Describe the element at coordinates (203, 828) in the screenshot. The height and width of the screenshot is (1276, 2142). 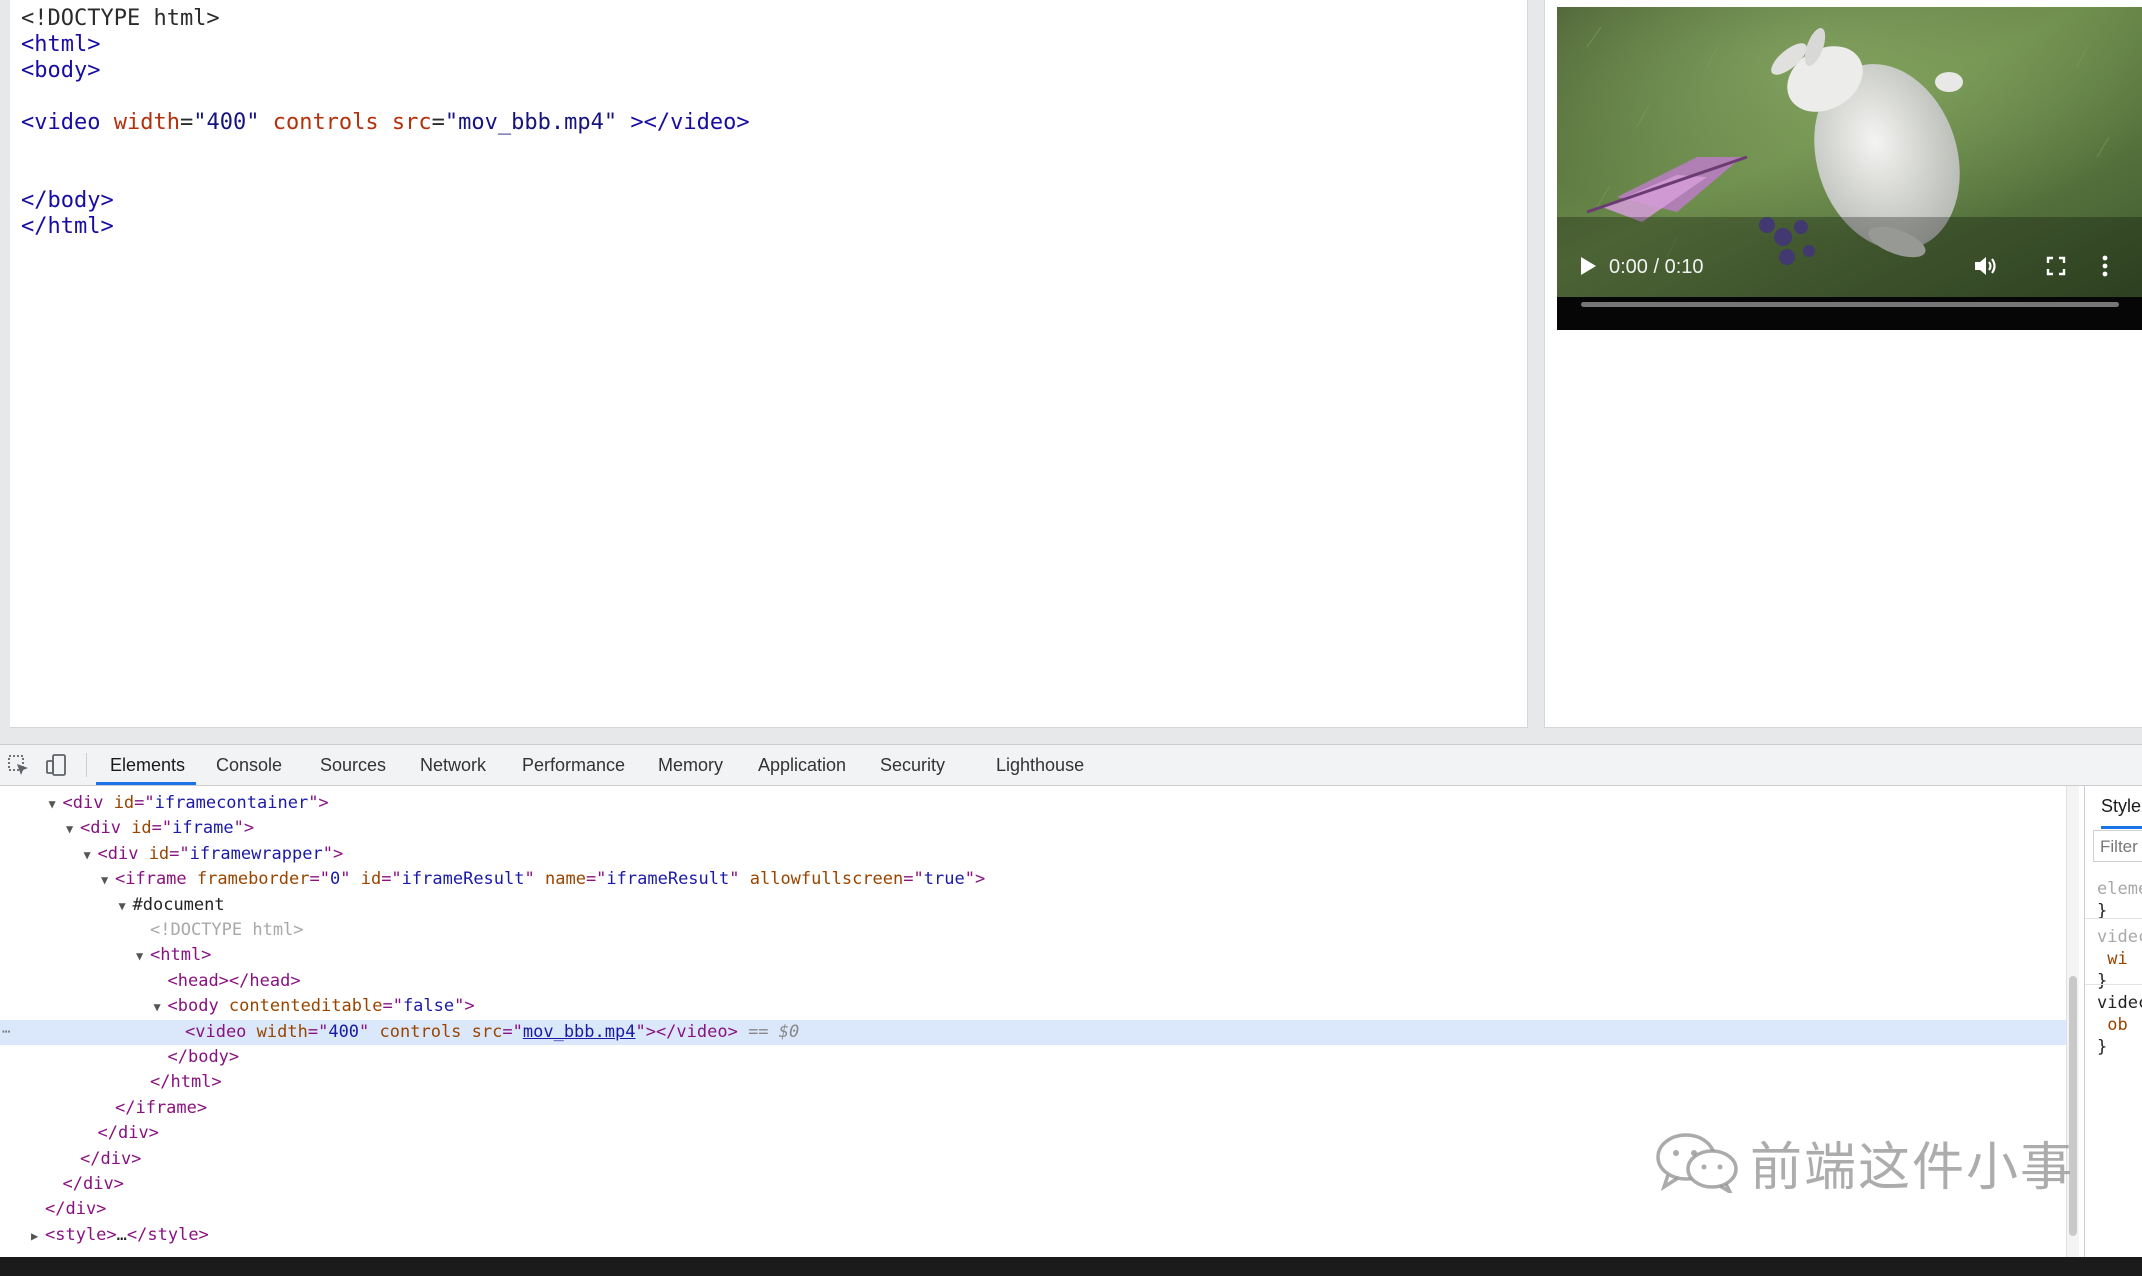
I see `node-token: iframe` at that location.